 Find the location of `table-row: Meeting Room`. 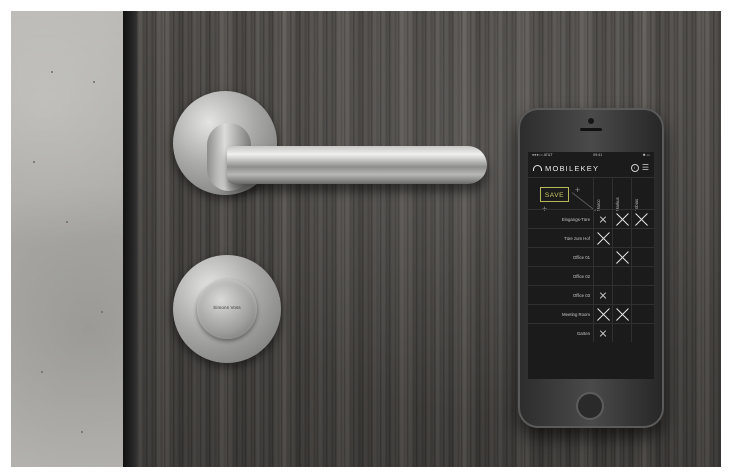

table-row: Meeting Room is located at coordinates (591, 313).